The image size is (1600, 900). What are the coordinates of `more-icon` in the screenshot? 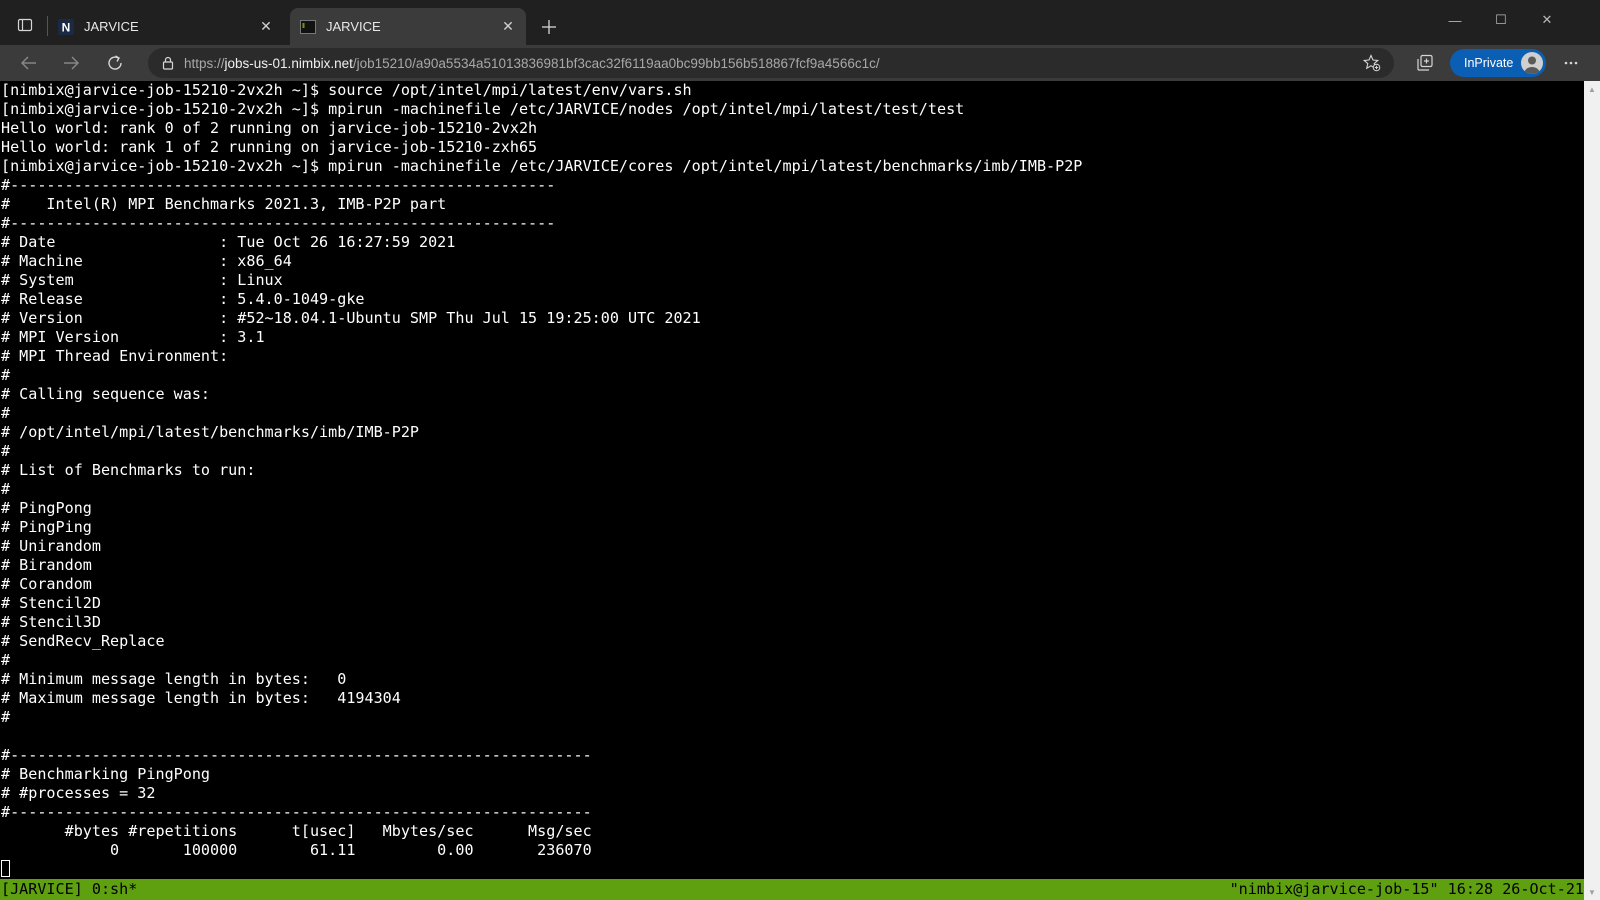 It's located at (1571, 63).